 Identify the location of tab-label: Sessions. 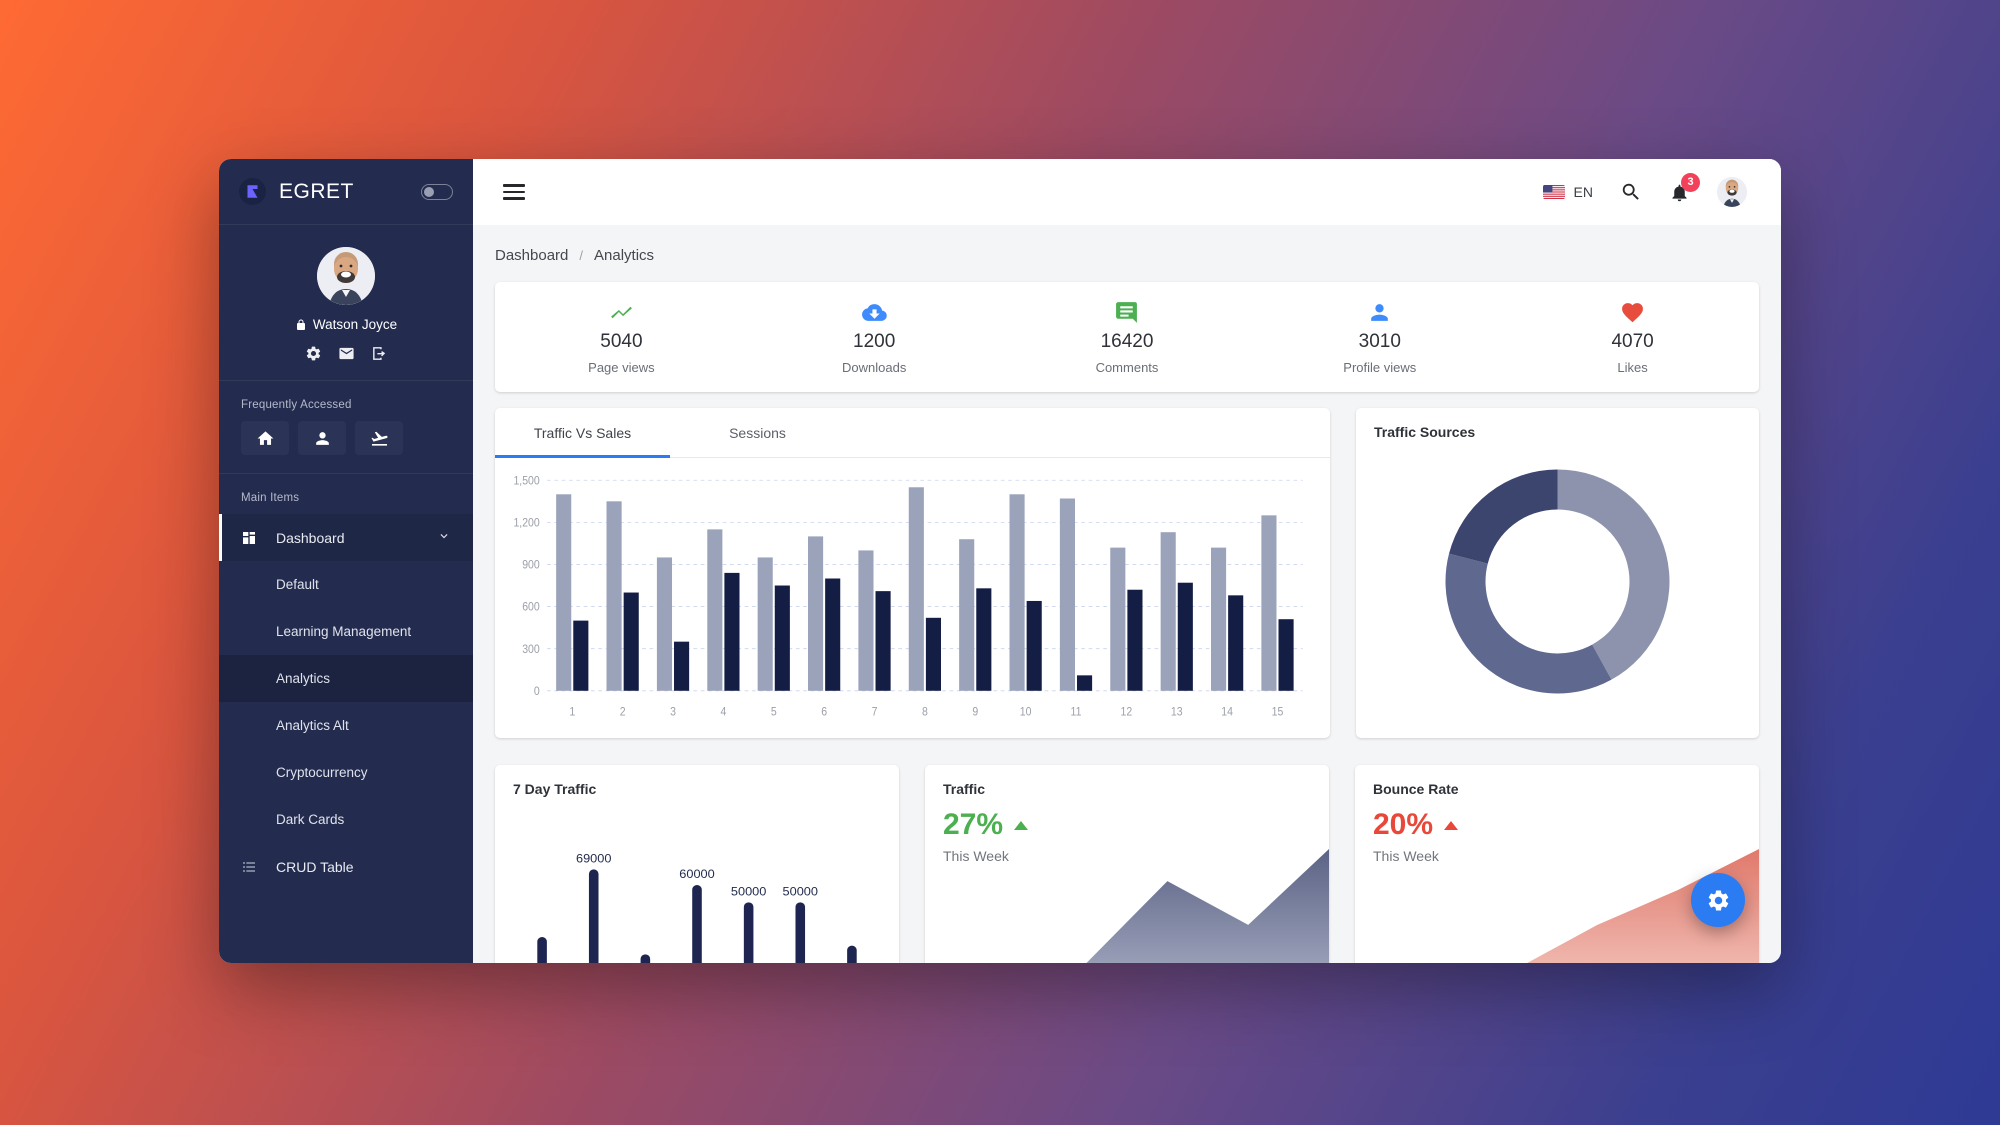
(757, 432).